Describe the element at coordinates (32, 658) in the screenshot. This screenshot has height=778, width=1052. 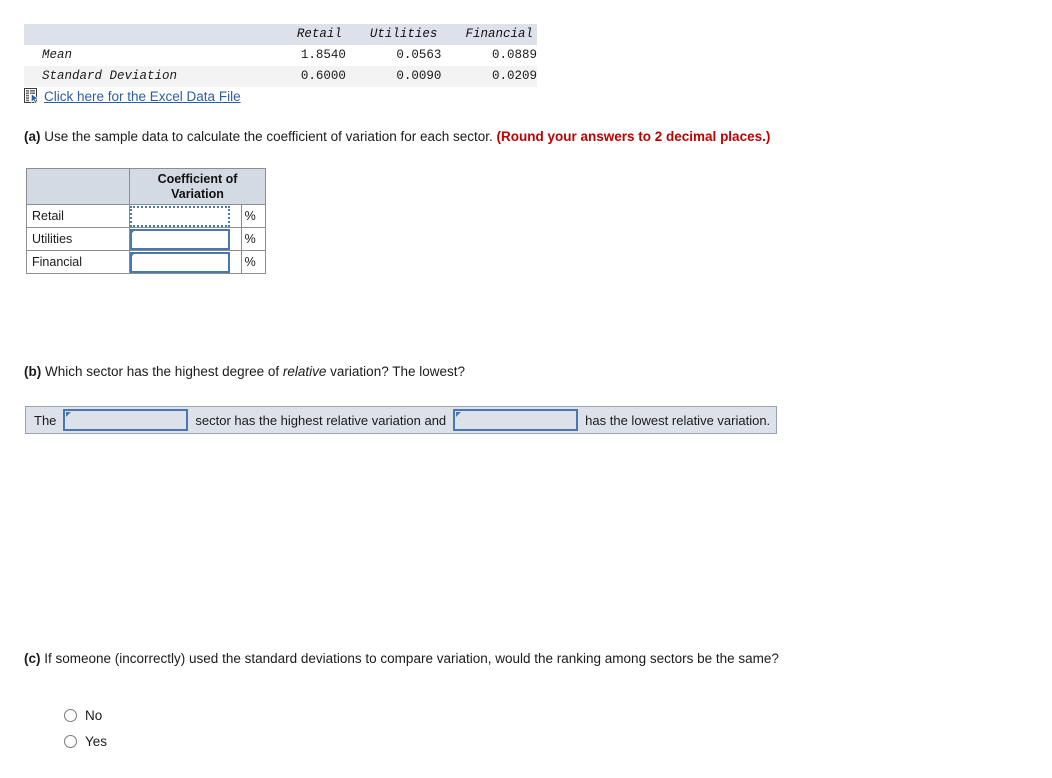
I see `question-c-marker: (c)` at that location.